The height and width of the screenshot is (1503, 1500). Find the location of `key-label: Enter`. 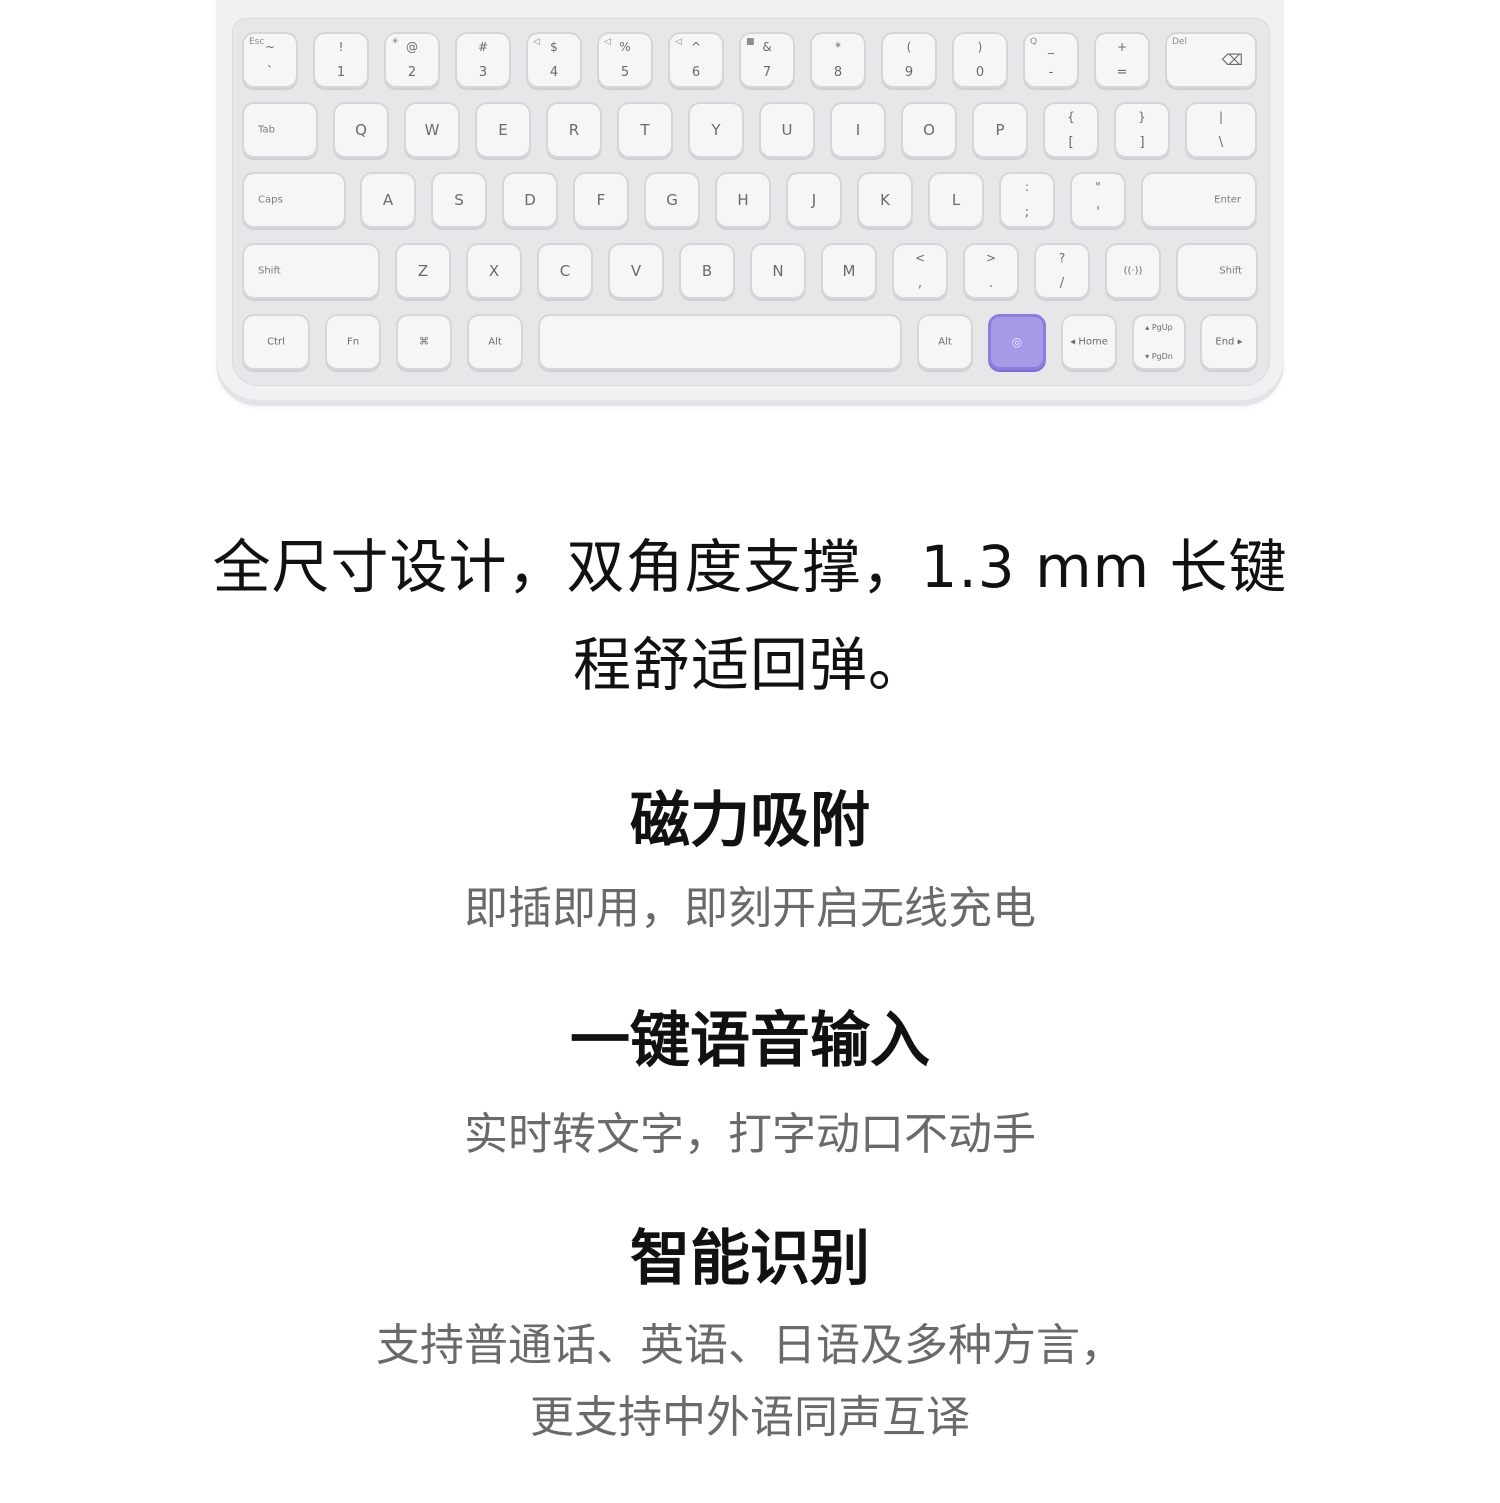

key-label: Enter is located at coordinates (1227, 200).